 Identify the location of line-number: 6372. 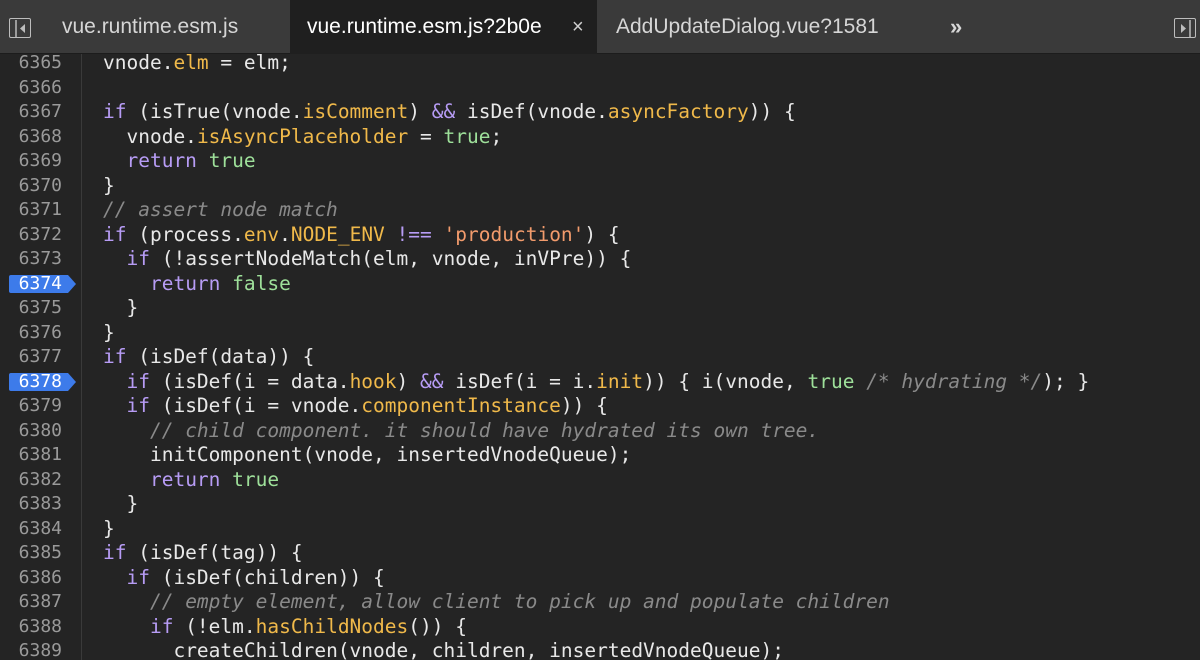
(31, 235).